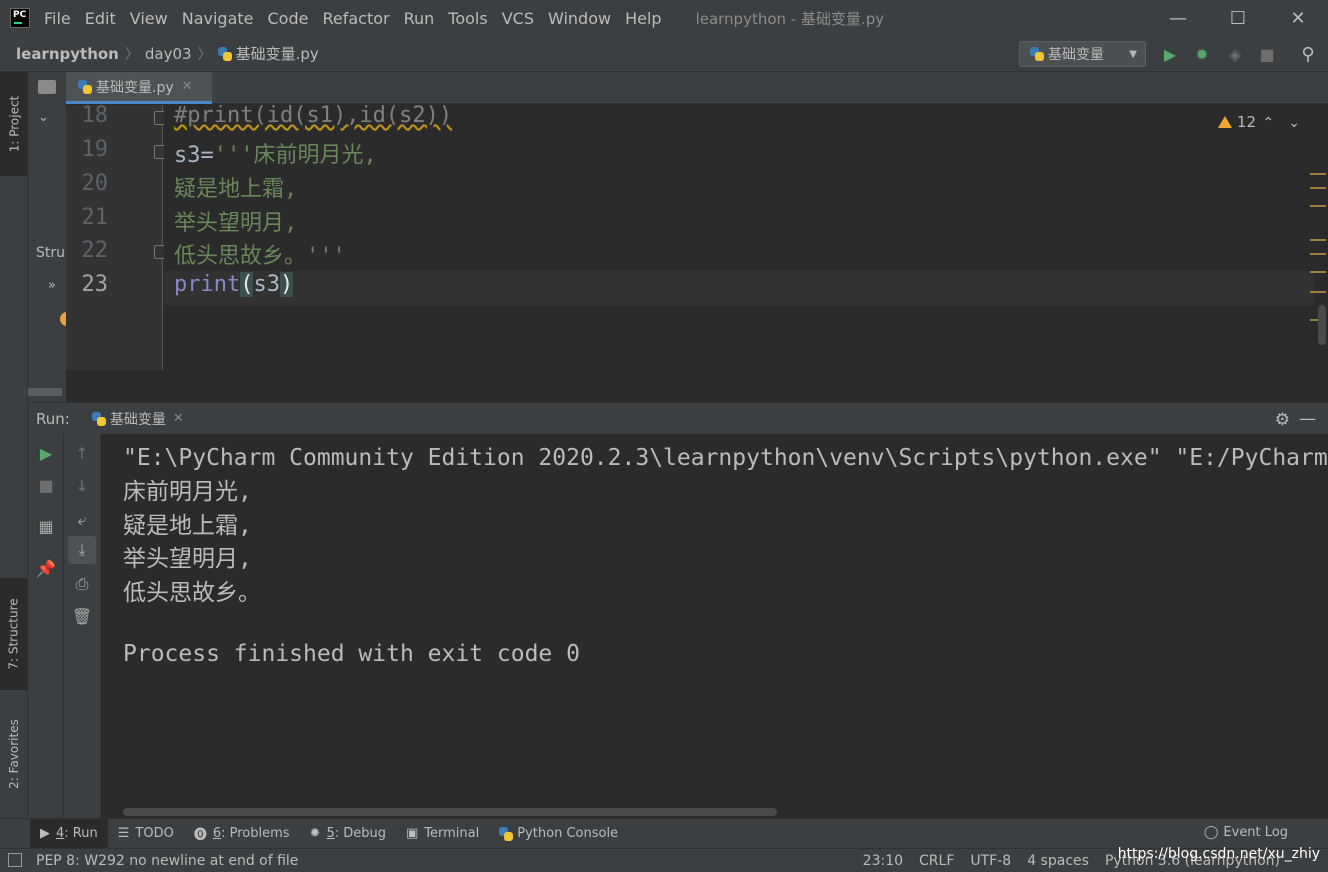 This screenshot has width=1328, height=872. I want to click on bug-icon: ✹, so click(315, 833).